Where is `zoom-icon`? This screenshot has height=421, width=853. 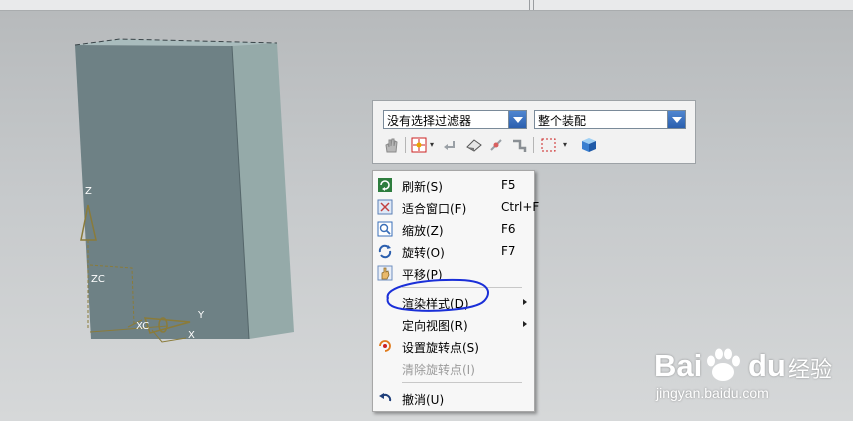
zoom-icon is located at coordinates (385, 229).